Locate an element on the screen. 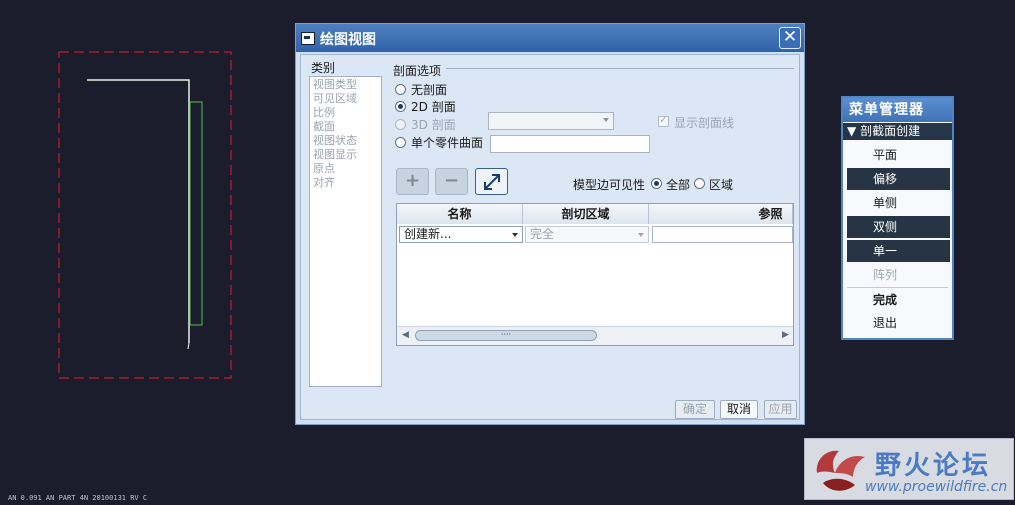  window-icon is located at coordinates (308, 38).